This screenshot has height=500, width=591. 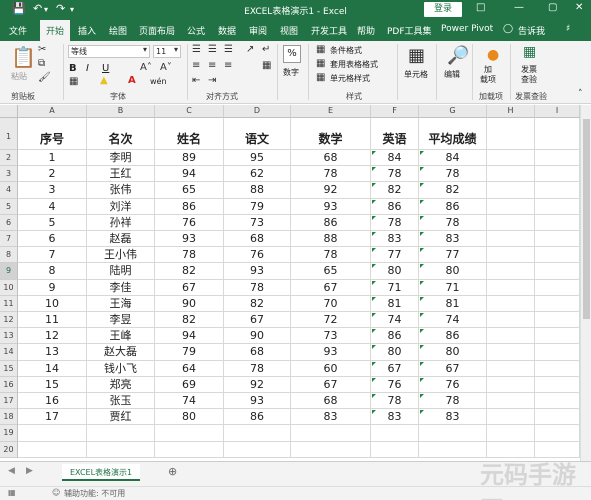 I want to click on share-icon: ♯, so click(x=568, y=29).